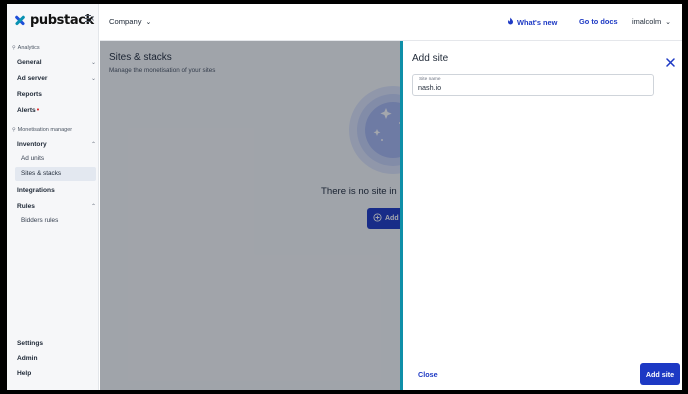 This screenshot has height=394, width=688. What do you see at coordinates (430, 58) in the screenshot?
I see `drawer-title: Add site` at bounding box center [430, 58].